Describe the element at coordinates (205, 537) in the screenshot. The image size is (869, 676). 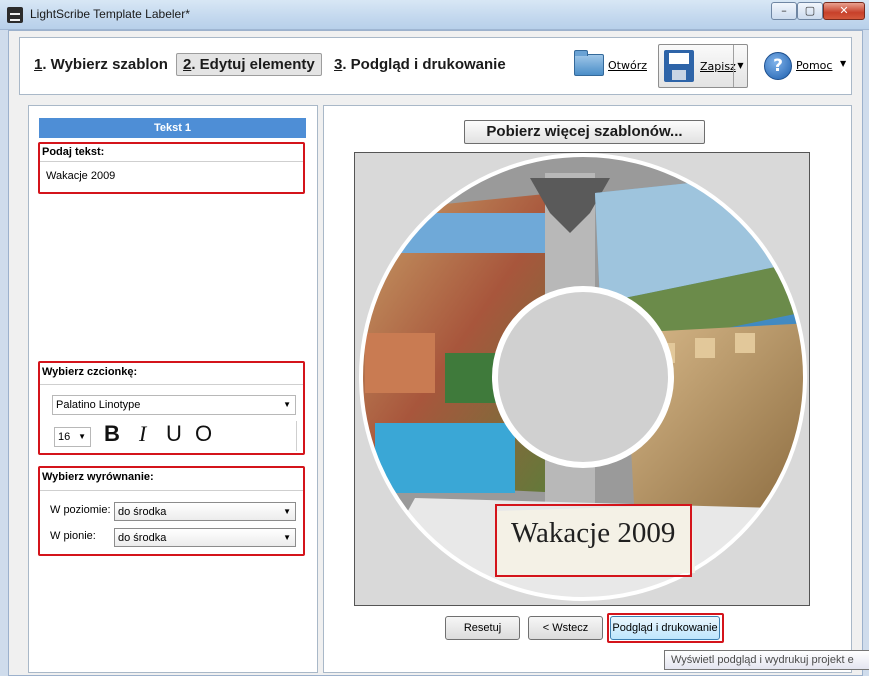
I see `vertical-align-select: do środka ▼` at that location.